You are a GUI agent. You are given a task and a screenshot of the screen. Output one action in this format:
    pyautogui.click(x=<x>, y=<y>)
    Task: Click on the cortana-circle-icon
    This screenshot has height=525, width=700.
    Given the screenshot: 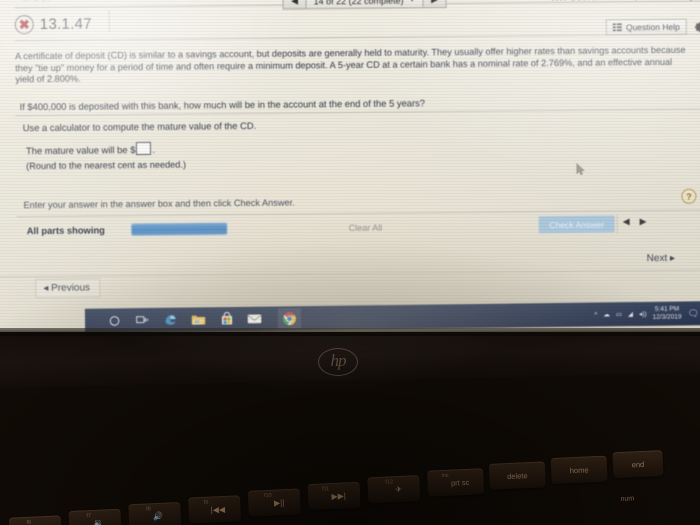 What is the action you would take?
    pyautogui.click(x=114, y=320)
    